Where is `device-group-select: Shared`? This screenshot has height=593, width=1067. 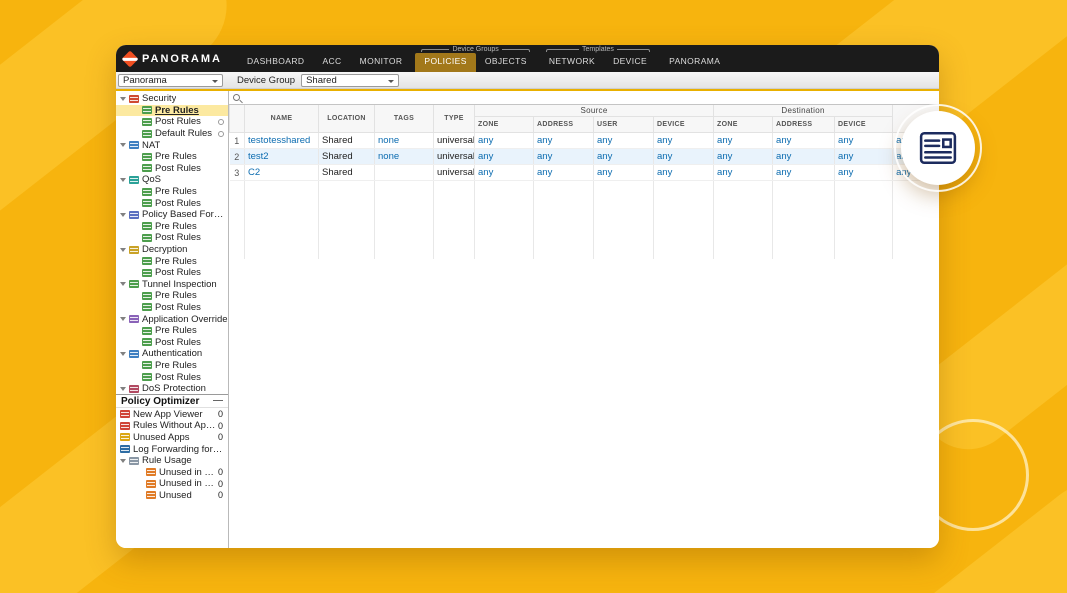 device-group-select: Shared is located at coordinates (350, 80).